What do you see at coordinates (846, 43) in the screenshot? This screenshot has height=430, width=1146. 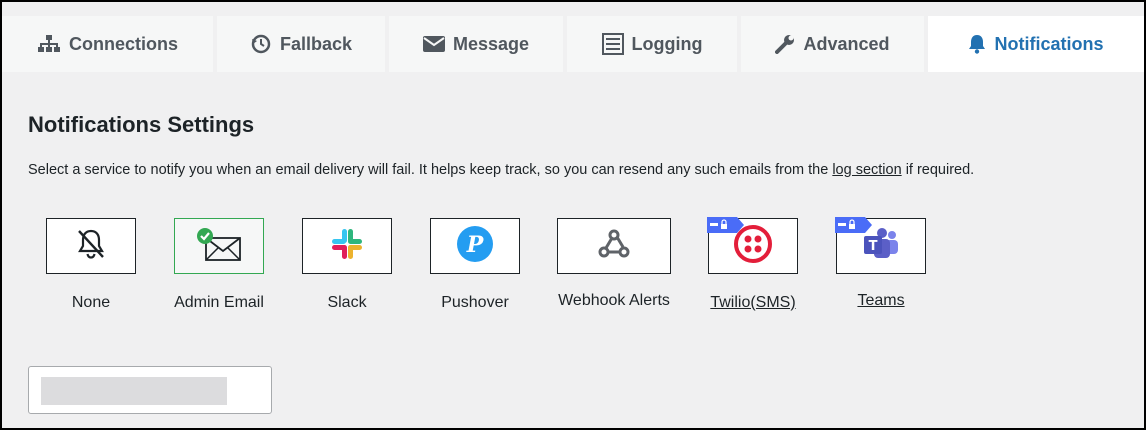 I see `tab-label: Advanced` at bounding box center [846, 43].